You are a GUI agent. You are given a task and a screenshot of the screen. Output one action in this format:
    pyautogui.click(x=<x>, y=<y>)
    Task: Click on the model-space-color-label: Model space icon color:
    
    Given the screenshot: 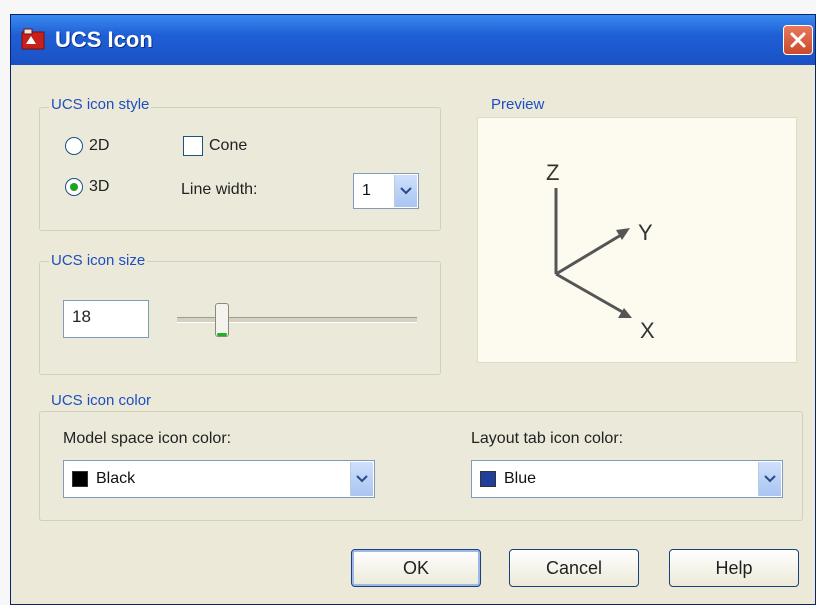 What is the action you would take?
    pyautogui.click(x=147, y=438)
    